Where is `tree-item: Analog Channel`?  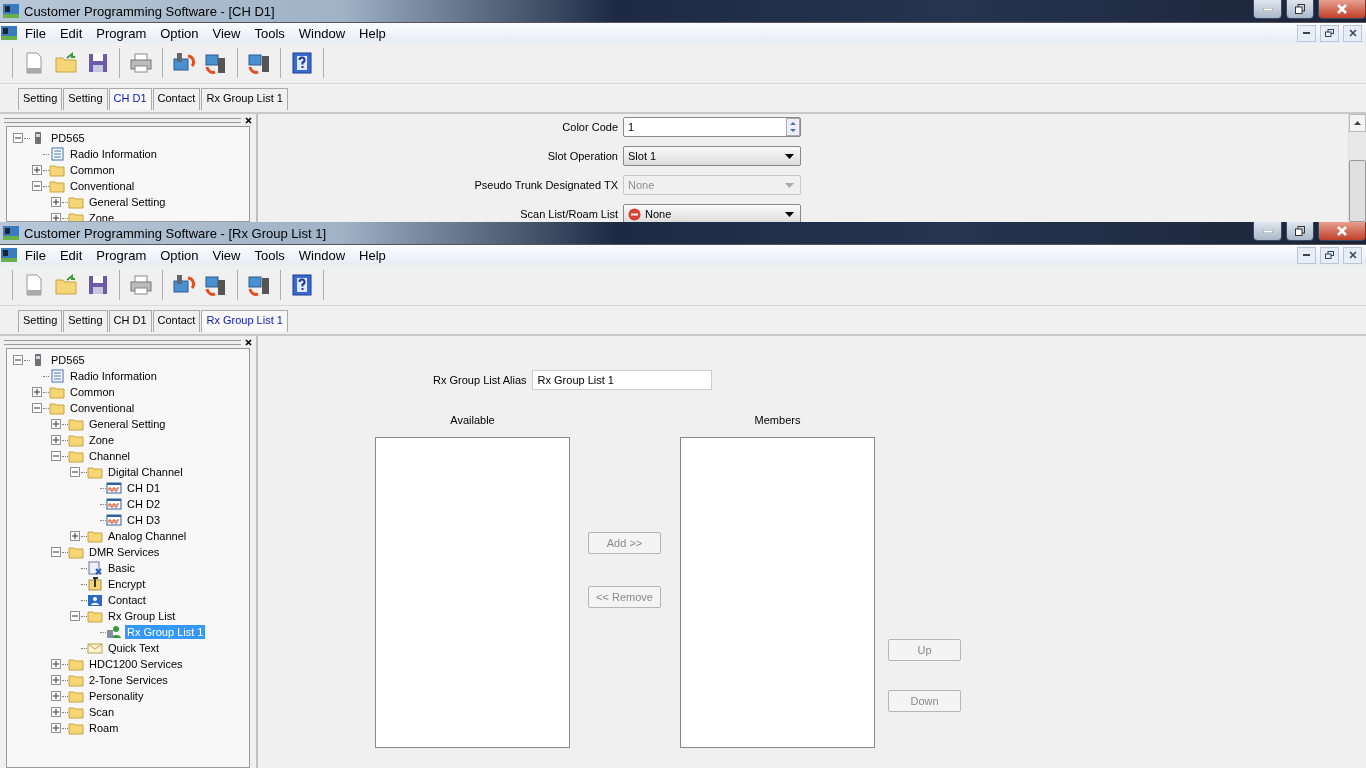 tree-item: Analog Channel is located at coordinates (147, 536).